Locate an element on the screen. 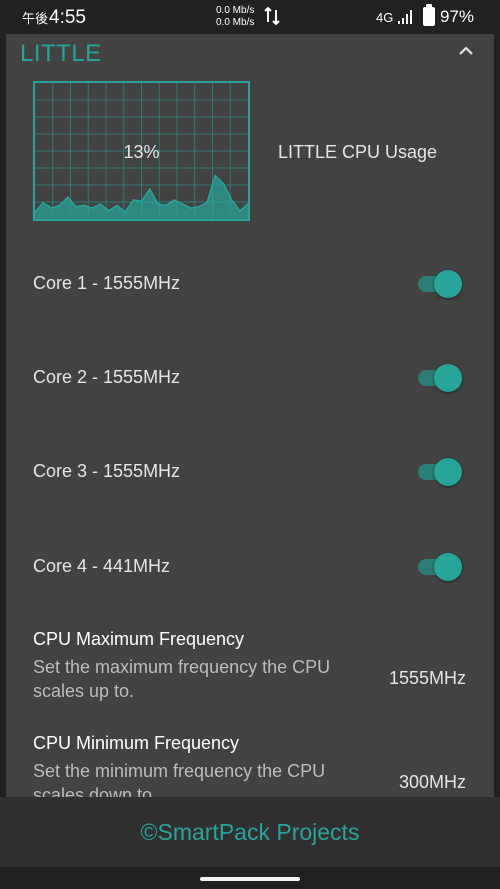 This screenshot has width=500, height=889. cpu-usage-graph: 13% is located at coordinates (141, 151).